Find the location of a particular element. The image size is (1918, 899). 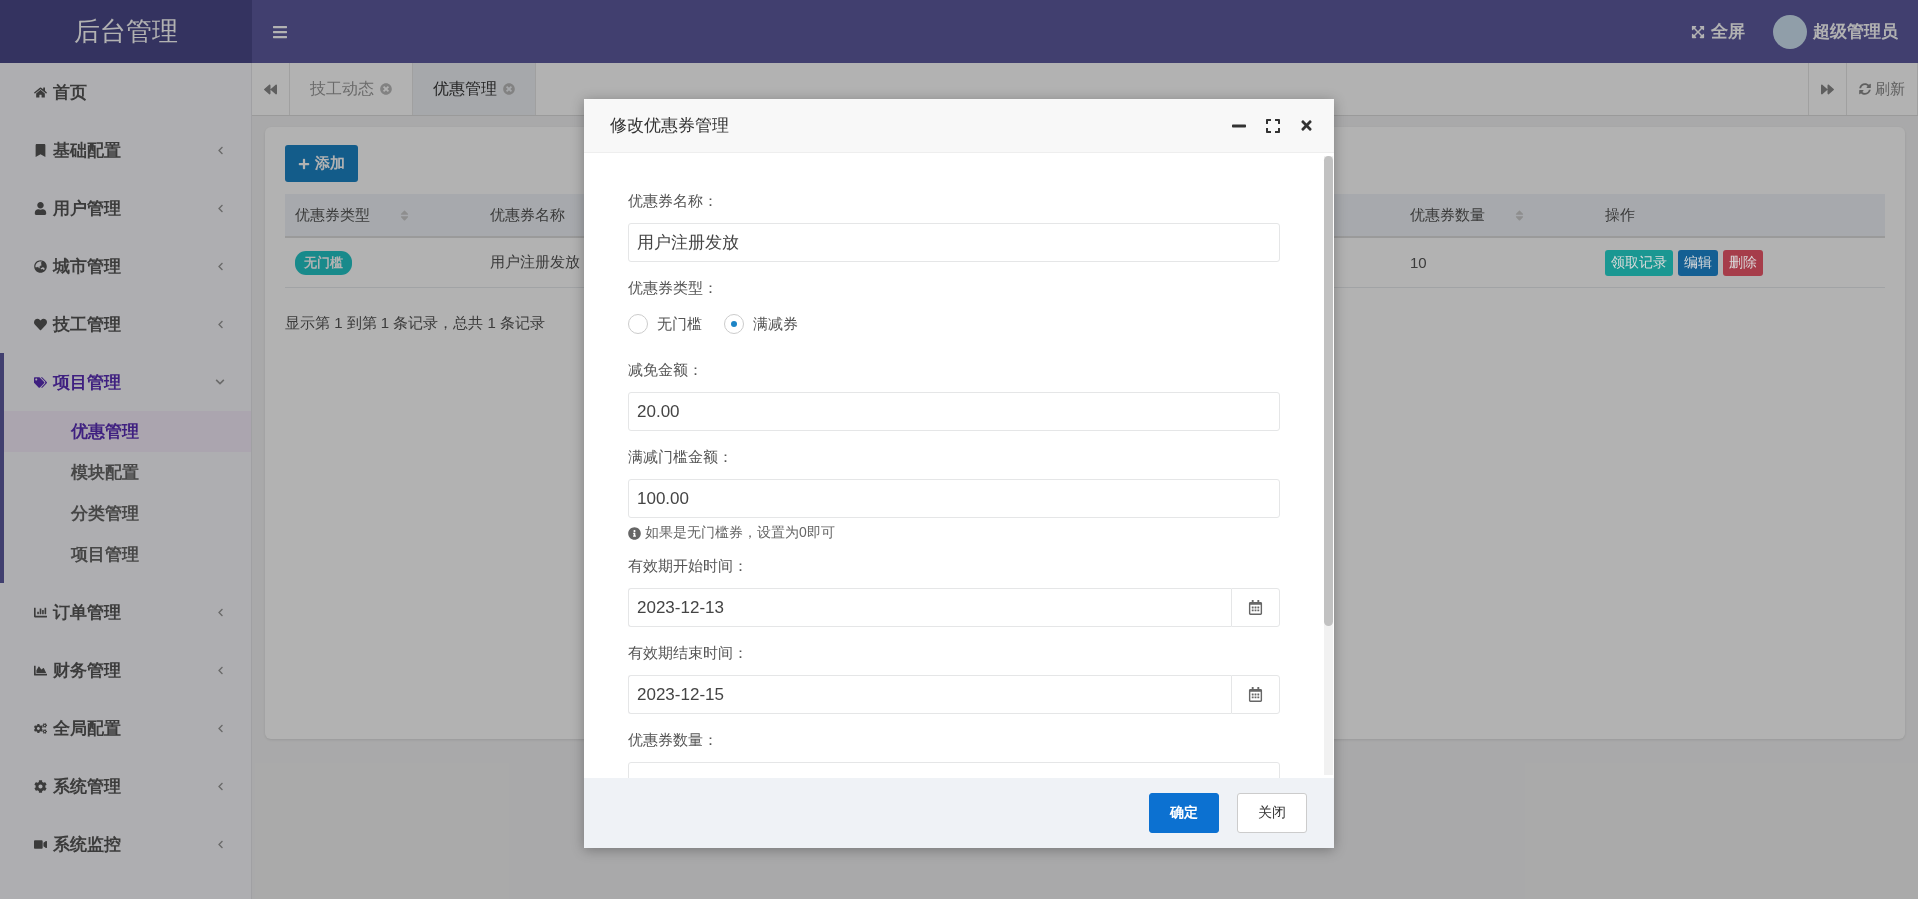

field-label: 优惠券数量： is located at coordinates (673, 740).